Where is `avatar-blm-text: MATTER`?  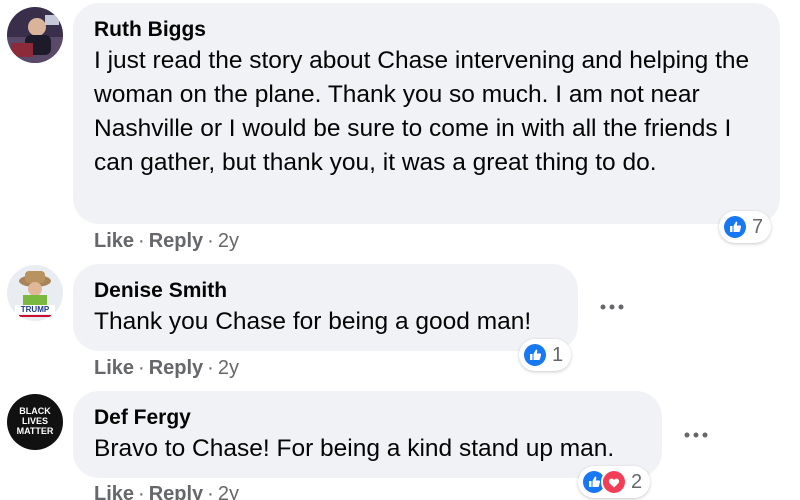 avatar-blm-text: MATTER is located at coordinates (35, 431).